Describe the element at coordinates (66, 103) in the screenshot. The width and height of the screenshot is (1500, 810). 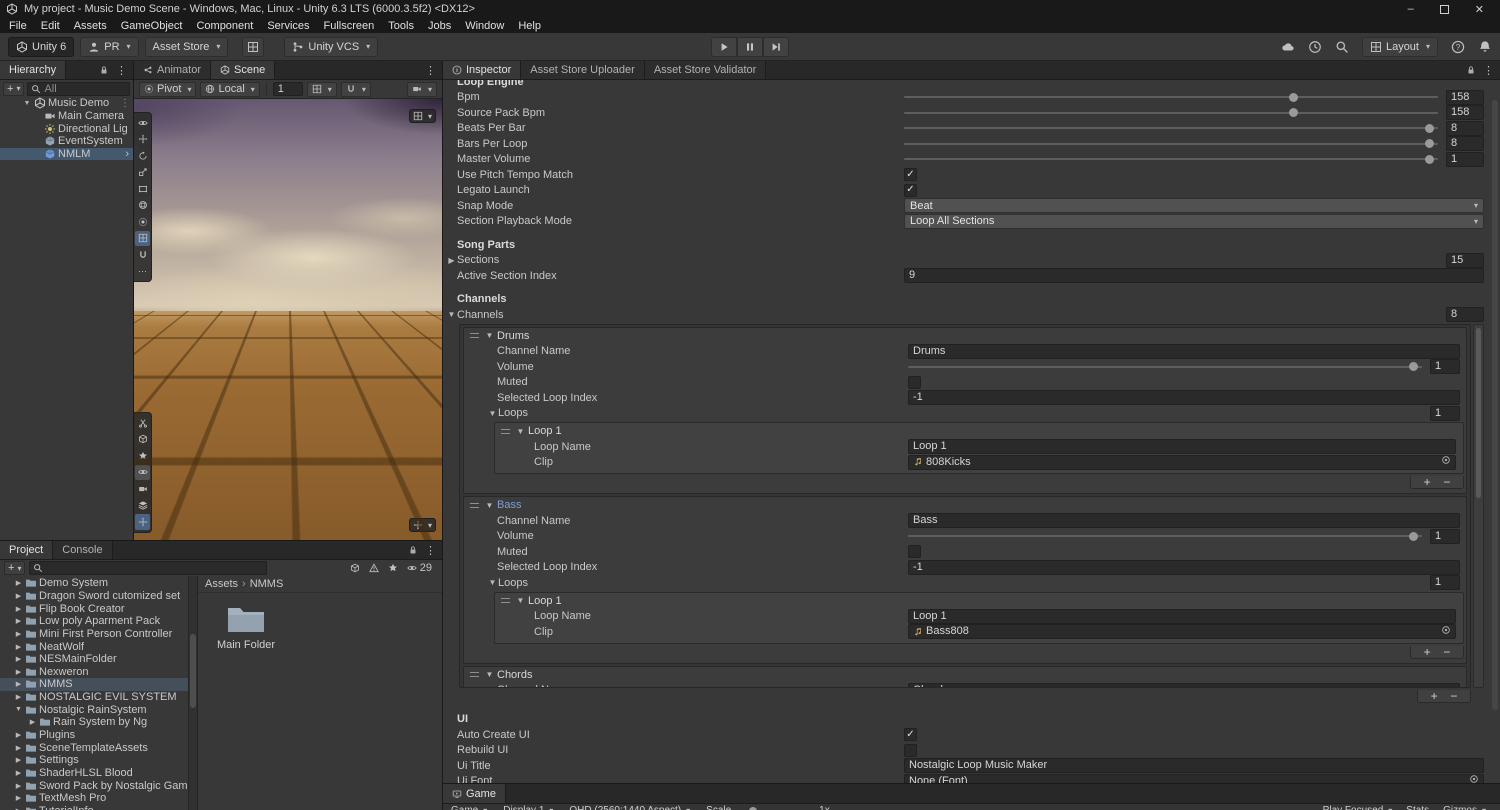
I see `hierarchy-scene-row: ▼ Music Demo ⋮` at that location.